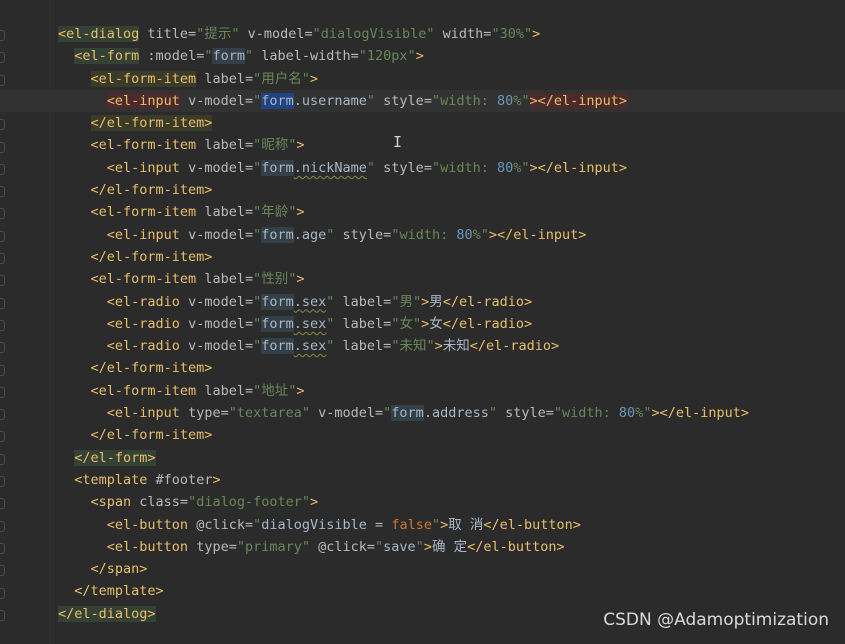  Describe the element at coordinates (151, 368) in the screenshot. I see `code-token: </el-form-item>` at that location.